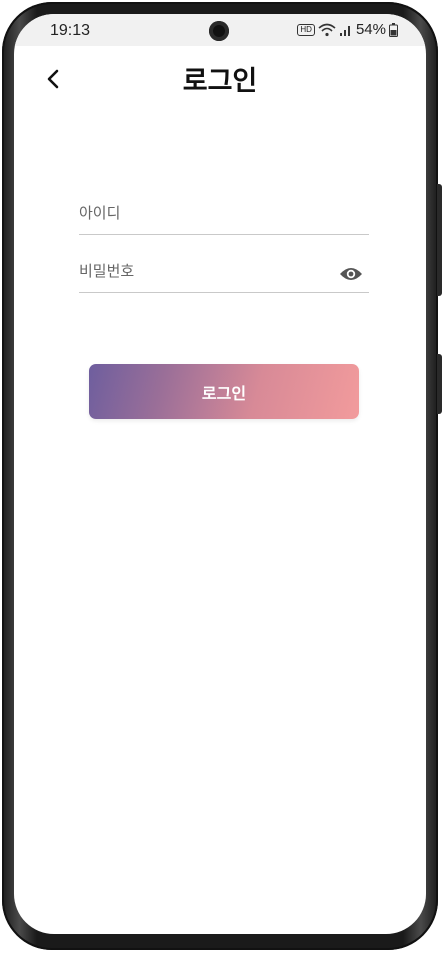  What do you see at coordinates (351, 274) in the screenshot?
I see `eye-icon` at bounding box center [351, 274].